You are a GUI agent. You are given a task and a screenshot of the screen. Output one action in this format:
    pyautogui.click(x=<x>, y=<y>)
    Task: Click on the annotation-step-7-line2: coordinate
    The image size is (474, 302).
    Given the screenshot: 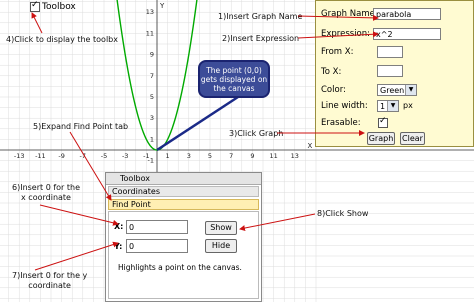 What is the action you would take?
    pyautogui.click(x=49, y=285)
    